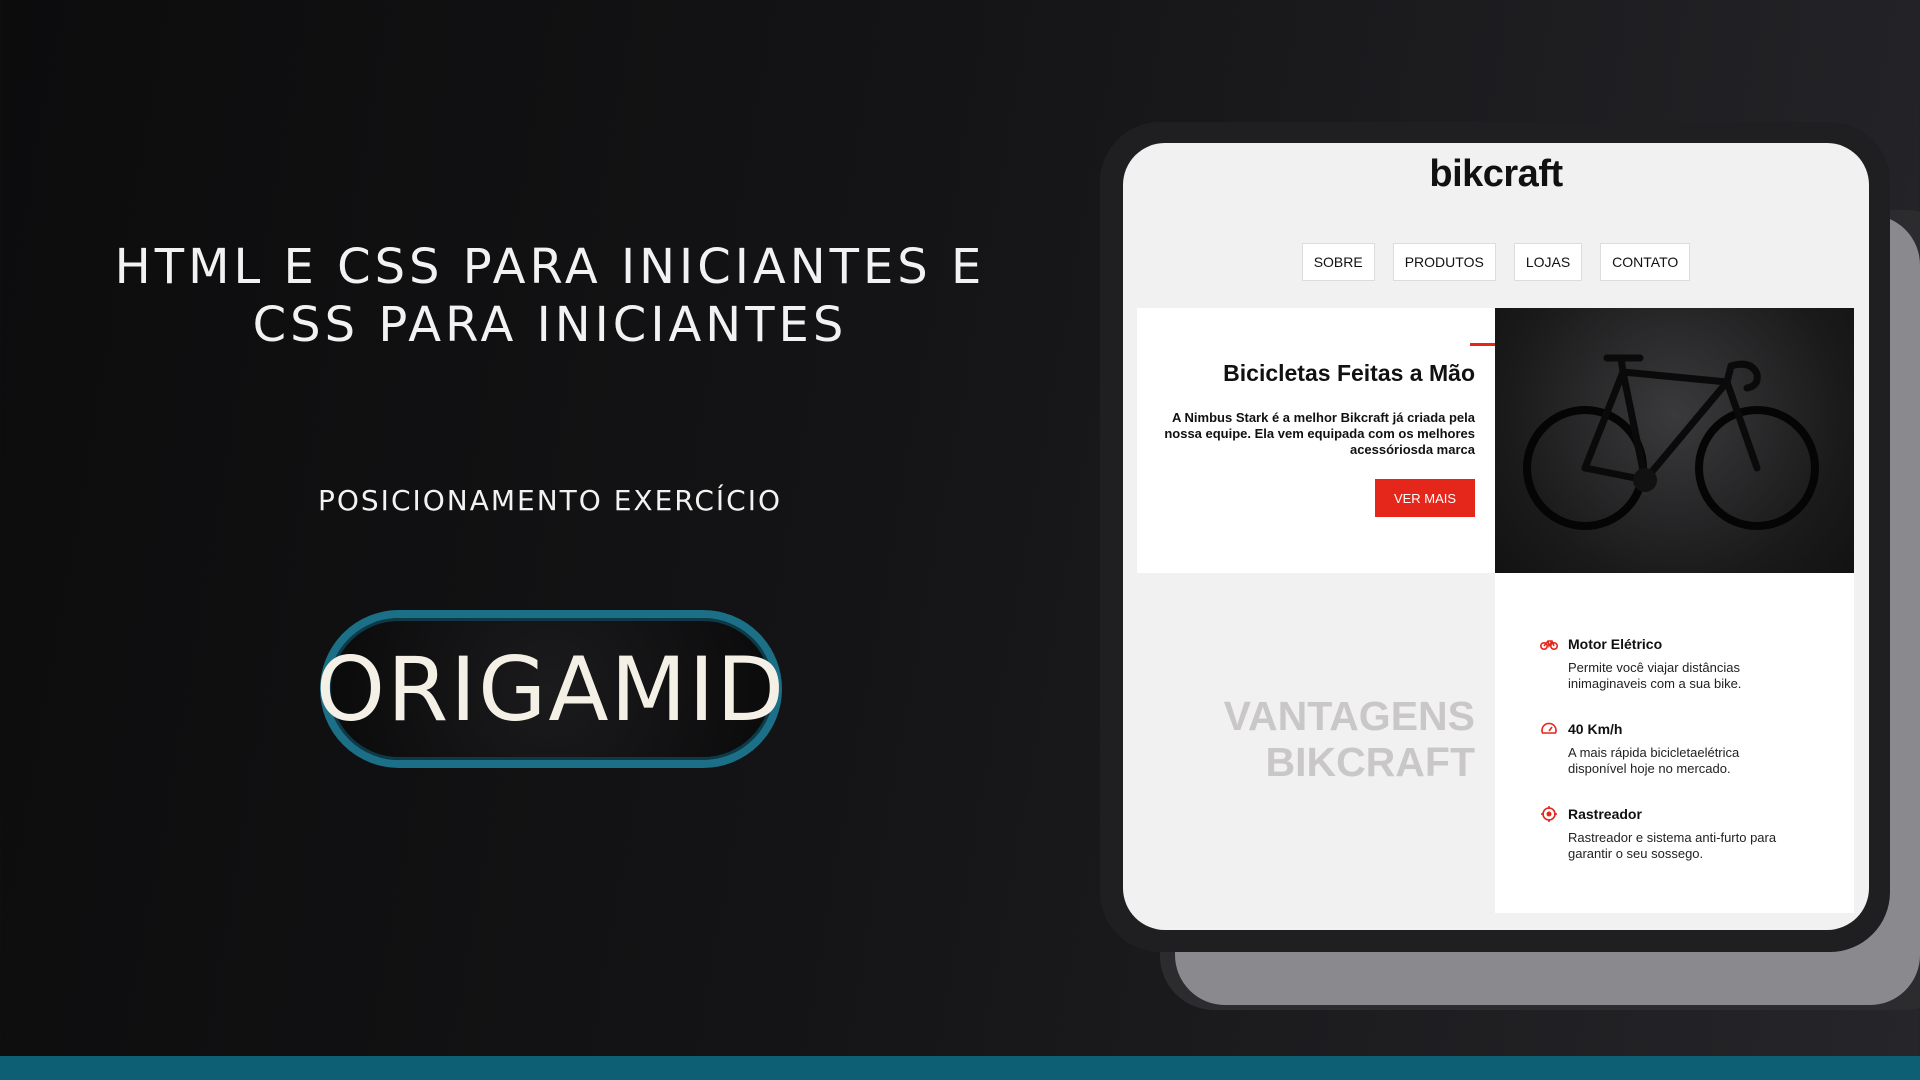 The image size is (1920, 1080). I want to click on bicycle-icon, so click(1671, 442).